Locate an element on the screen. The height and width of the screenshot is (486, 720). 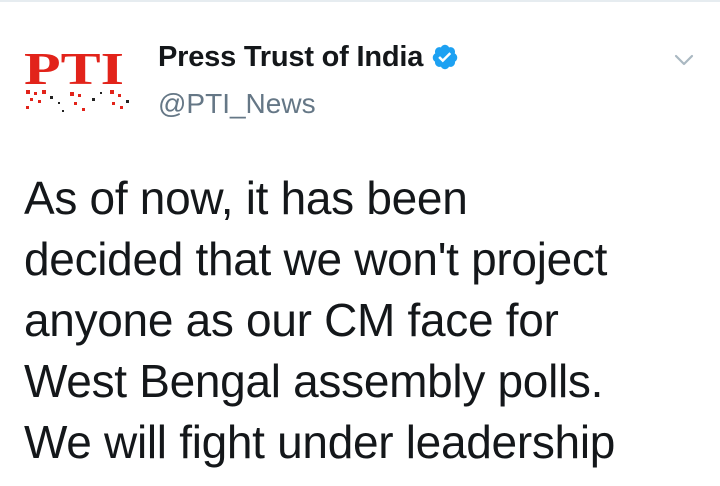
chevron-down-icon is located at coordinates (684, 60).